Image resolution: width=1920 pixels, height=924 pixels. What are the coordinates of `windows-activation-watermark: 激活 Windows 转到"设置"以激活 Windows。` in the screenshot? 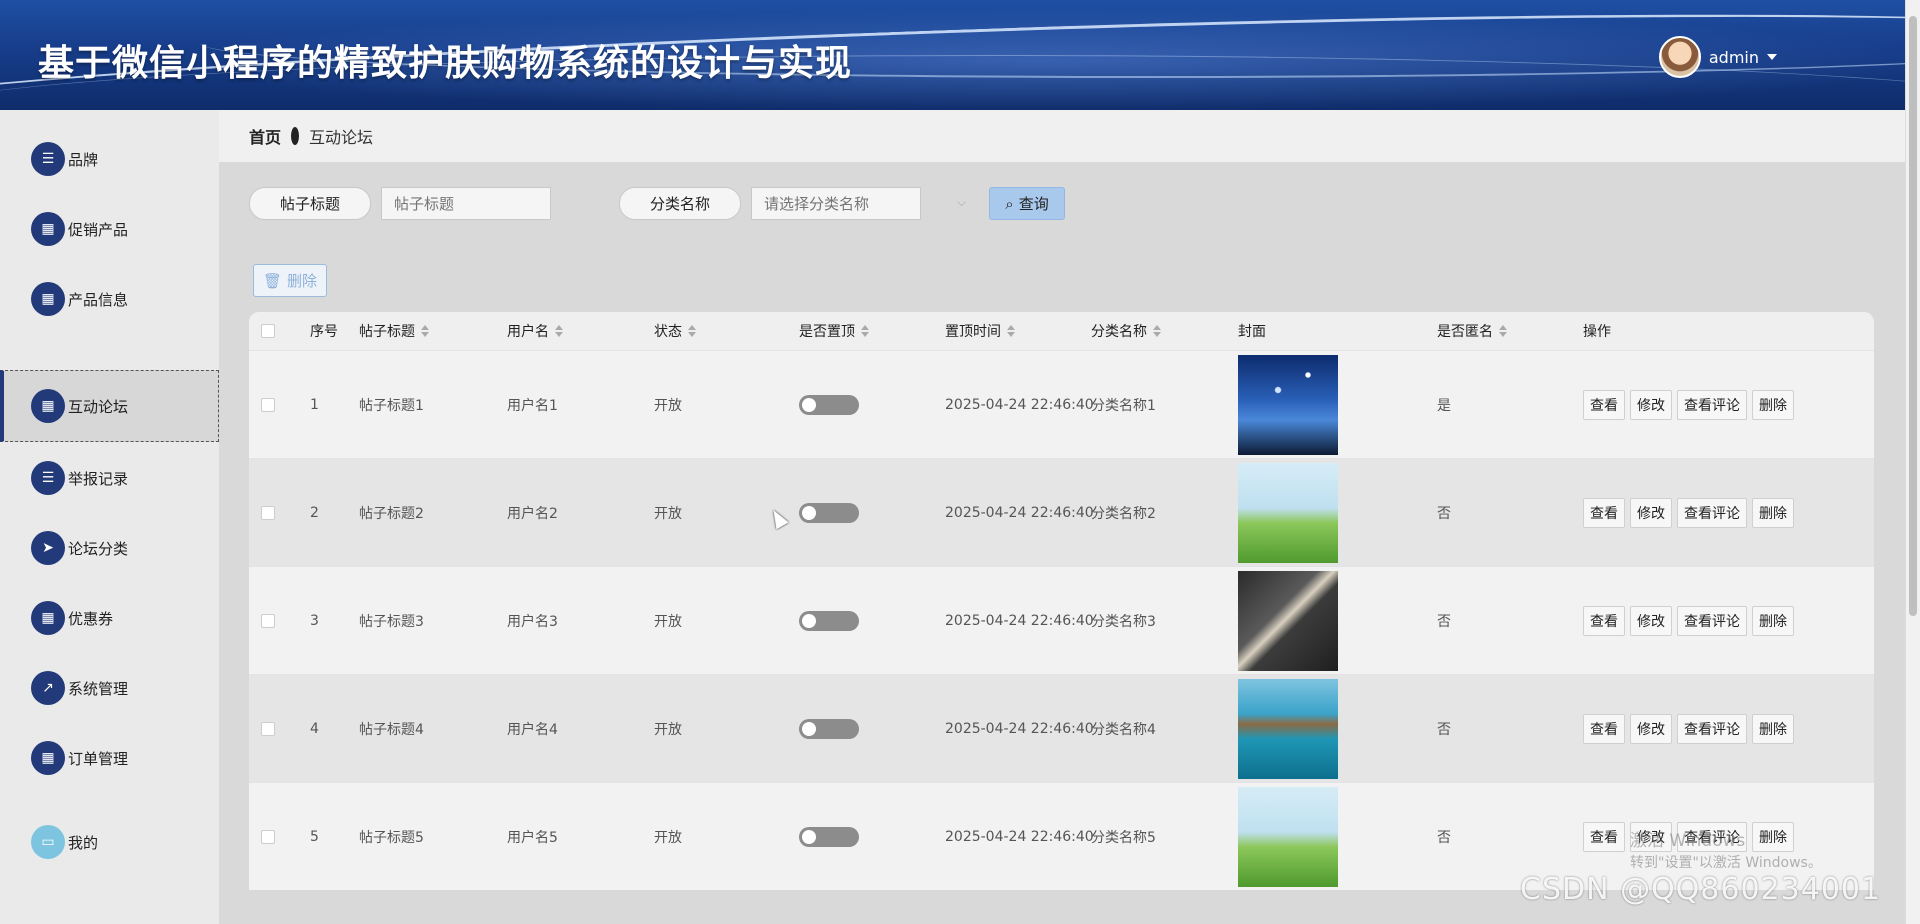 It's located at (1726, 852).